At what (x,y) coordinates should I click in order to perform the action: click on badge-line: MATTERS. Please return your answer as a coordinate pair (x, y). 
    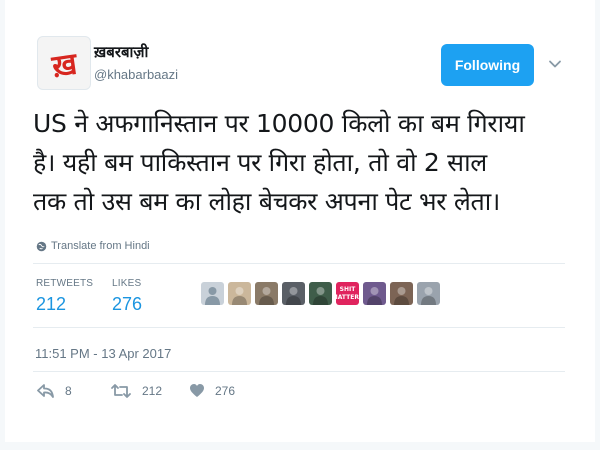
    Looking at the image, I should click on (347, 297).